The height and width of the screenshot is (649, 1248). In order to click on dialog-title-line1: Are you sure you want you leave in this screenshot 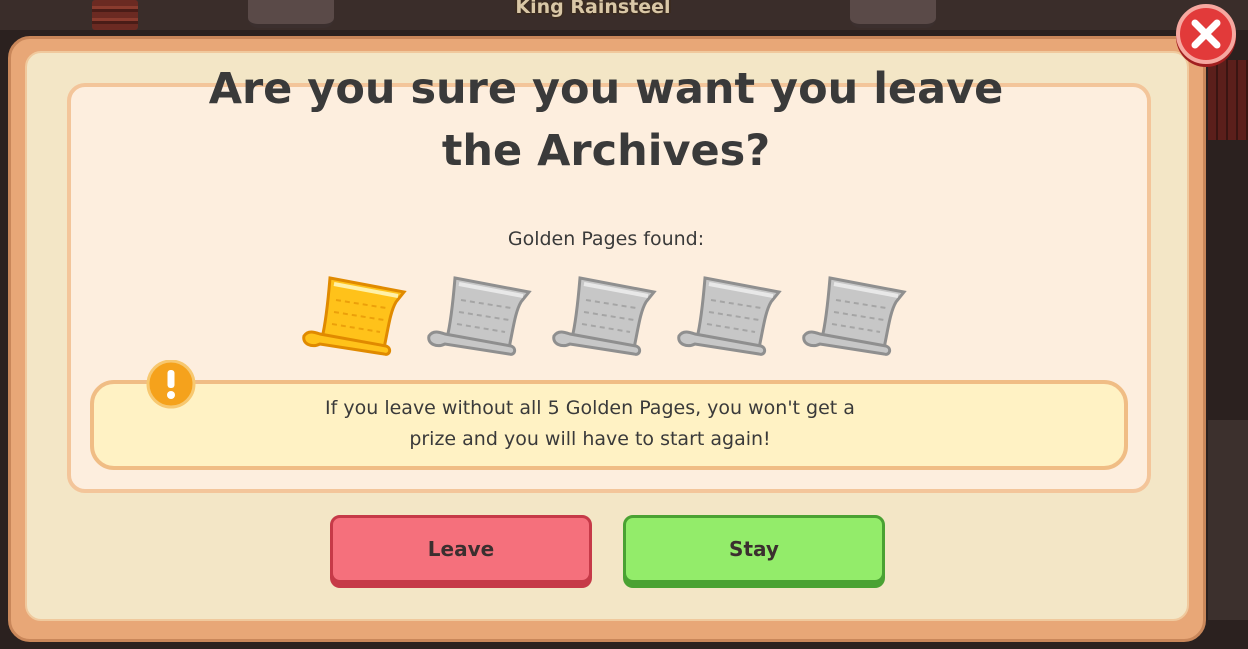, I will do `click(606, 89)`.